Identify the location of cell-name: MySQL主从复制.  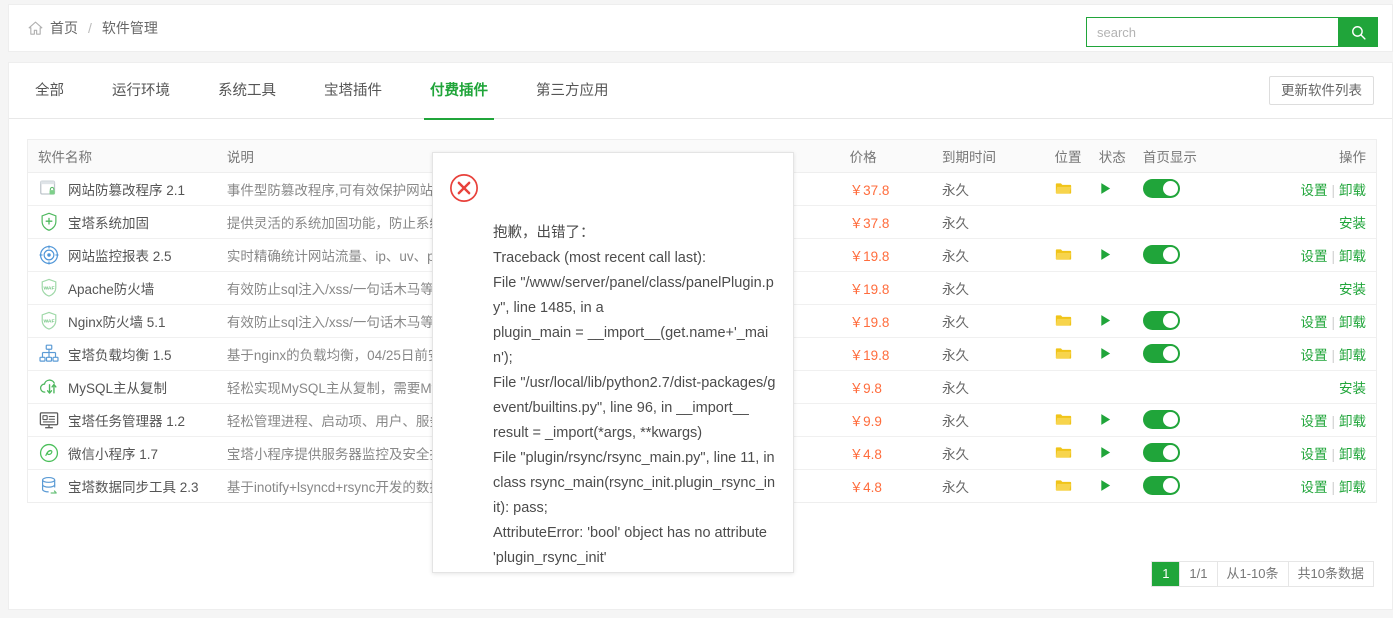
(123, 387).